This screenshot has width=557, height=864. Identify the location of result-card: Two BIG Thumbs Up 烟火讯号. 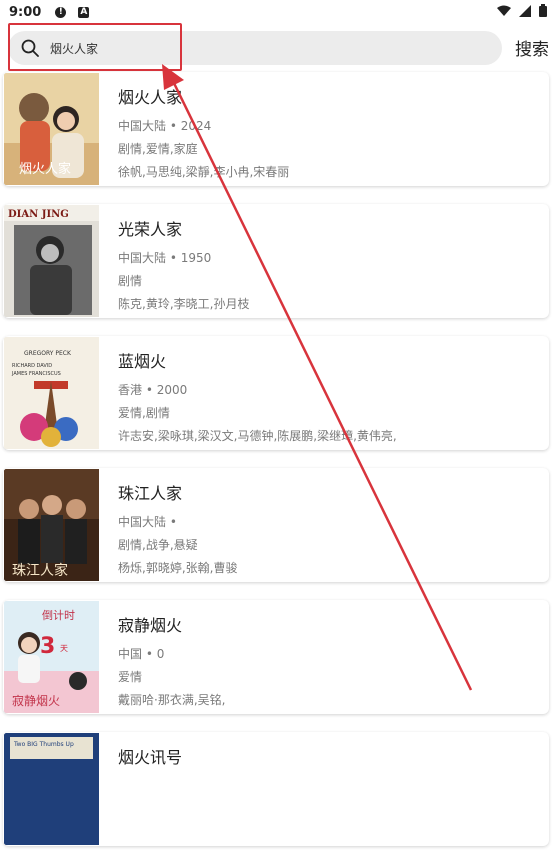
(276, 789).